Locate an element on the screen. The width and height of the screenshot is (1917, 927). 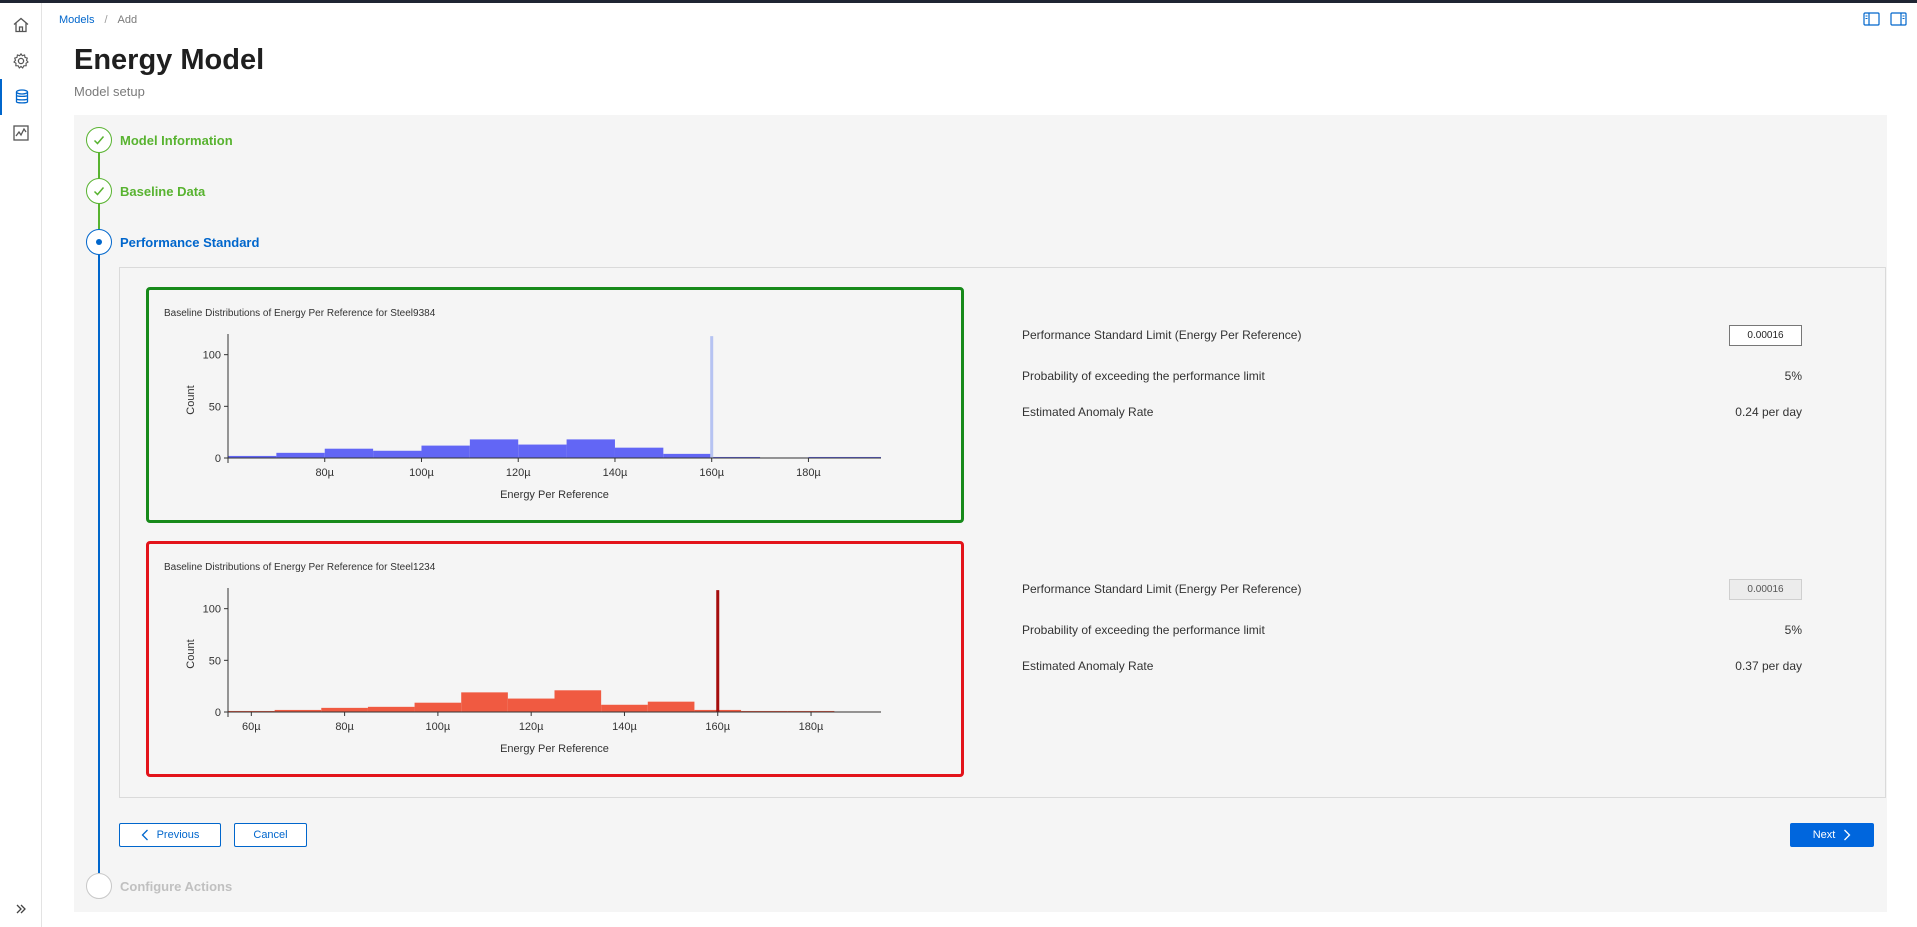
expand-rail-button is located at coordinates (21, 909).